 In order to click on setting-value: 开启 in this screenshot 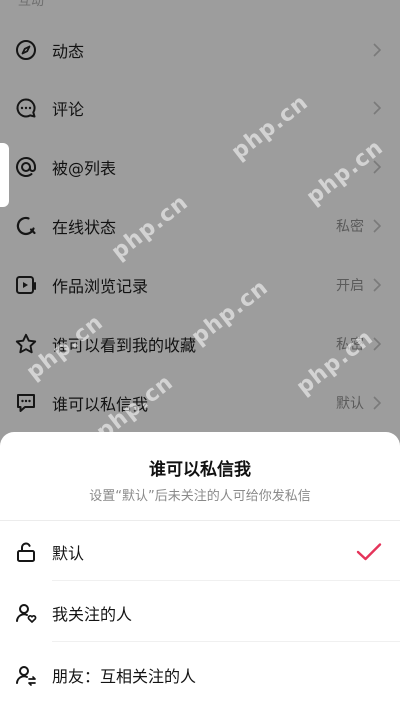, I will do `click(350, 286)`.